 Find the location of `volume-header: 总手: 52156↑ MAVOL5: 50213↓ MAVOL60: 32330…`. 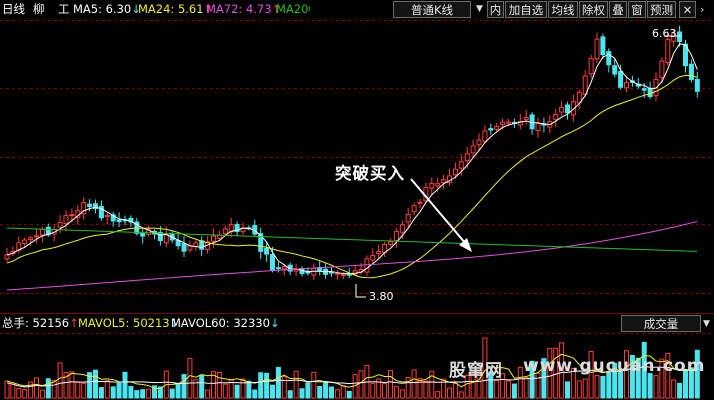

volume-header: 总手: 52156↑ MAVOL5: 50213↓ MAVOL60: 32330… is located at coordinates (357, 324).